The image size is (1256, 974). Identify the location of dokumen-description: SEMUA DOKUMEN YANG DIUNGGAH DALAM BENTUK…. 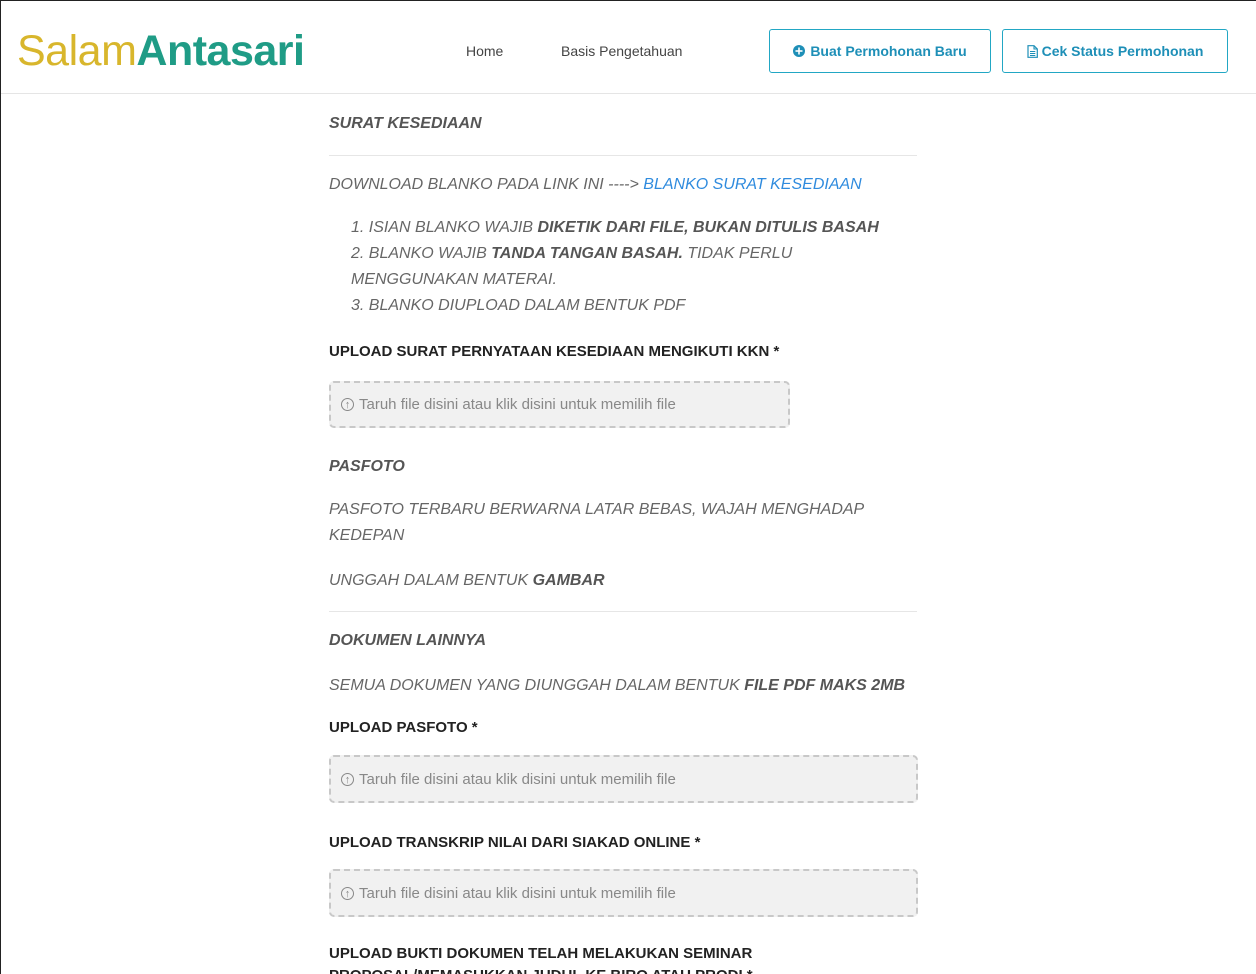
(623, 686).